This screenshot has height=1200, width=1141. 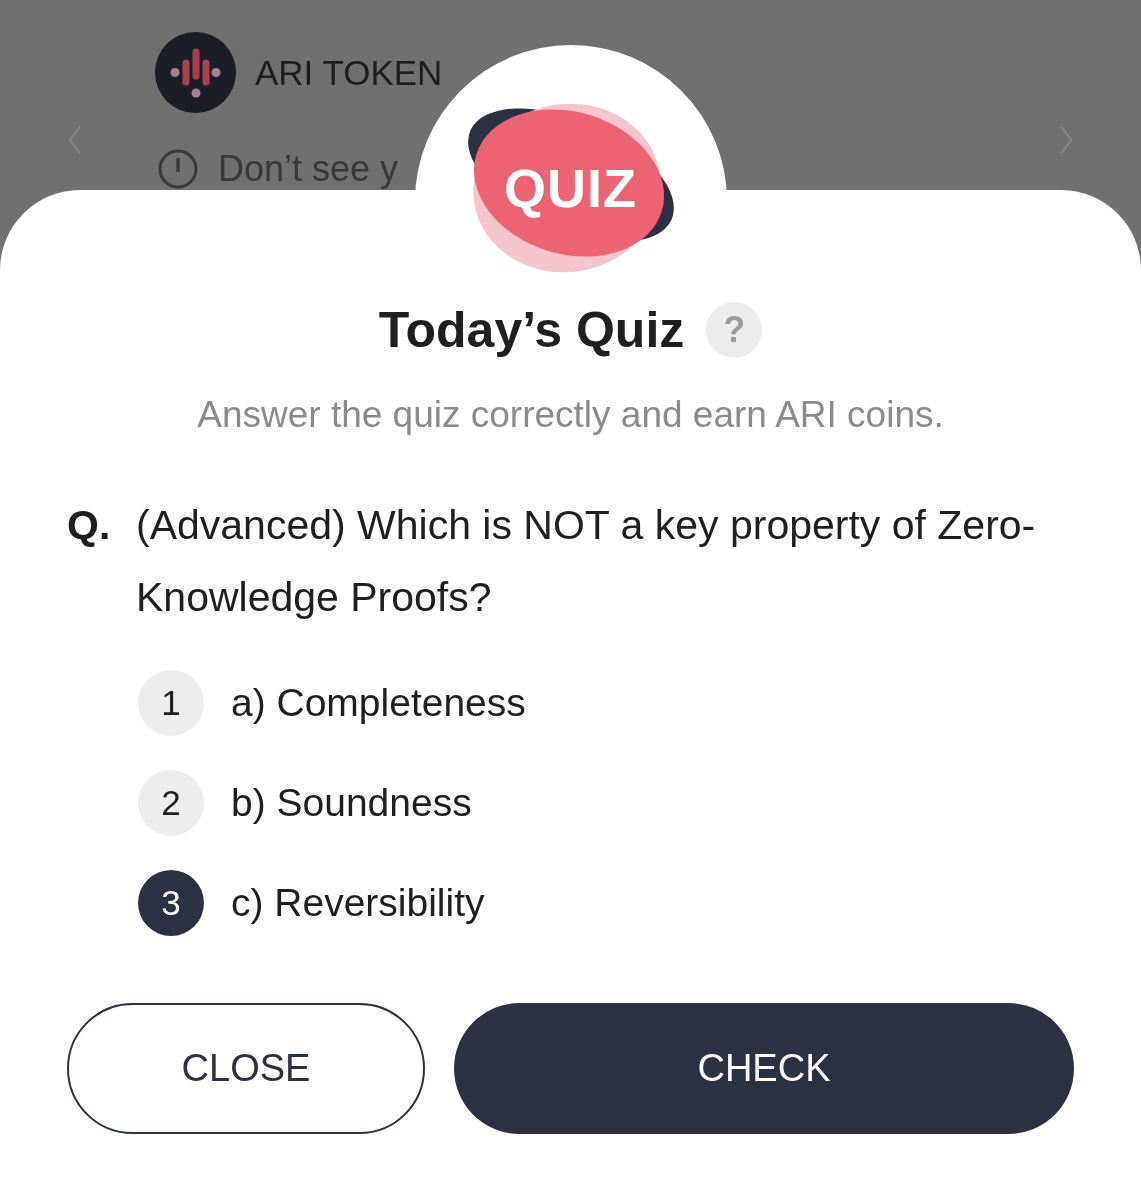 What do you see at coordinates (171, 703) in the screenshot?
I see `option-number: 1` at bounding box center [171, 703].